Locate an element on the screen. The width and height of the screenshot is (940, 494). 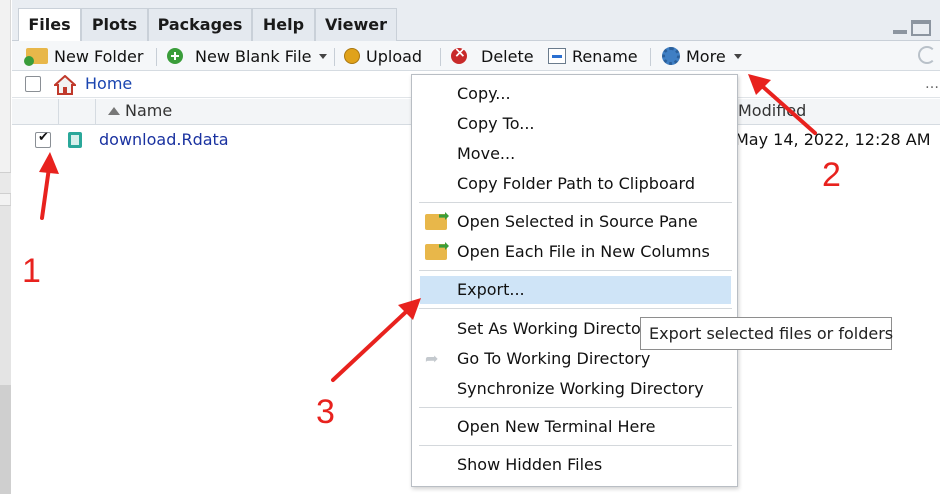
annotation-number-3: 3 is located at coordinates (325, 412).